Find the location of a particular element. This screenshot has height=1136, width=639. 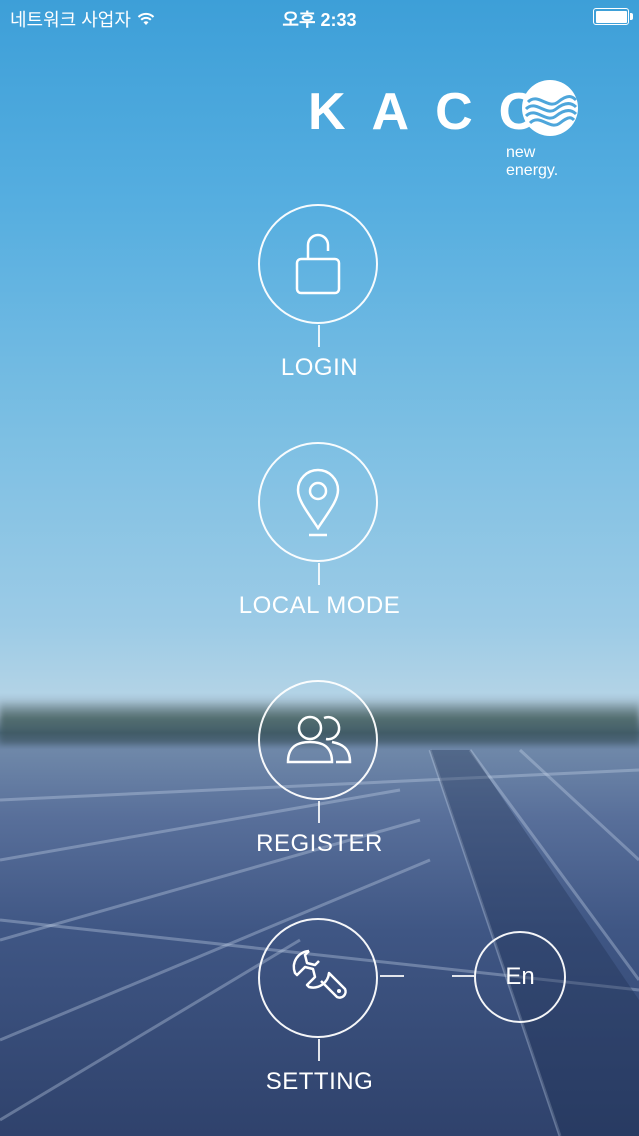

kaco-wave-logo-icon is located at coordinates (550, 108).